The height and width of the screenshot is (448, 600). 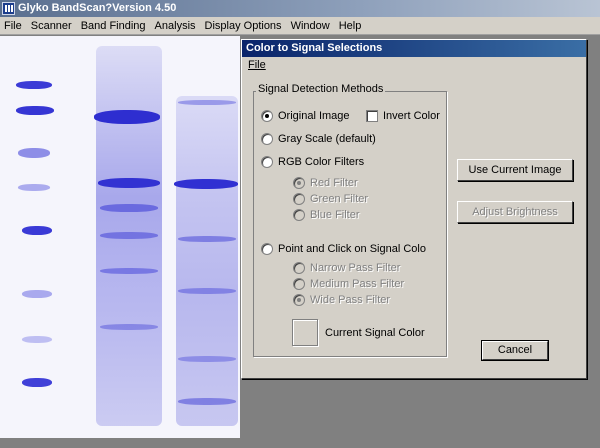 I want to click on original-image-label: Original Image, so click(x=314, y=116).